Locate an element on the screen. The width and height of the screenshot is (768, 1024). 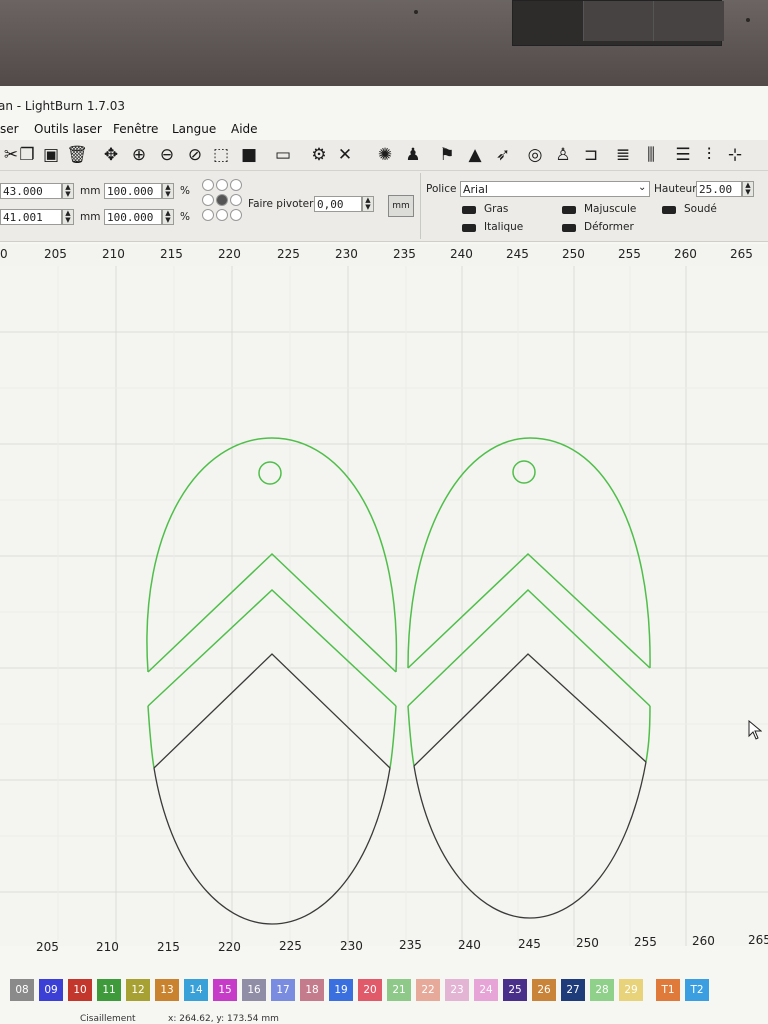
mm-toggle-button: mm is located at coordinates (401, 206).